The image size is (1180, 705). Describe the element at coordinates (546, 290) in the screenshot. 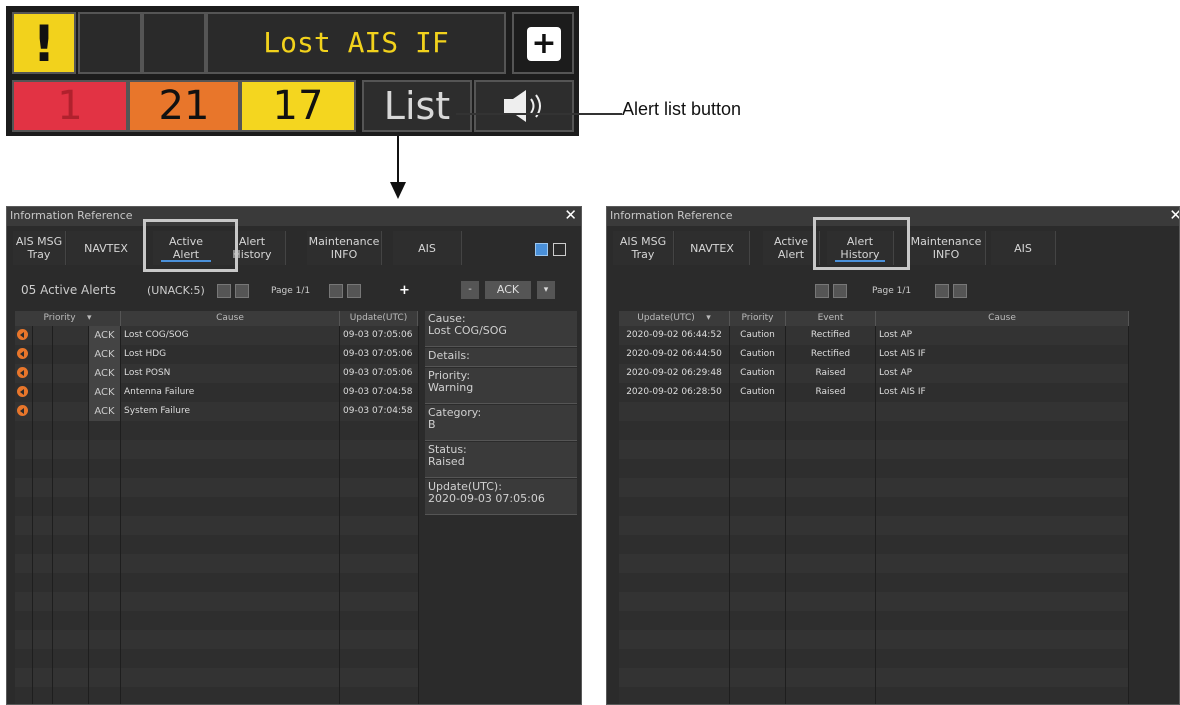

I see `chevron-down-icon: ▾` at that location.